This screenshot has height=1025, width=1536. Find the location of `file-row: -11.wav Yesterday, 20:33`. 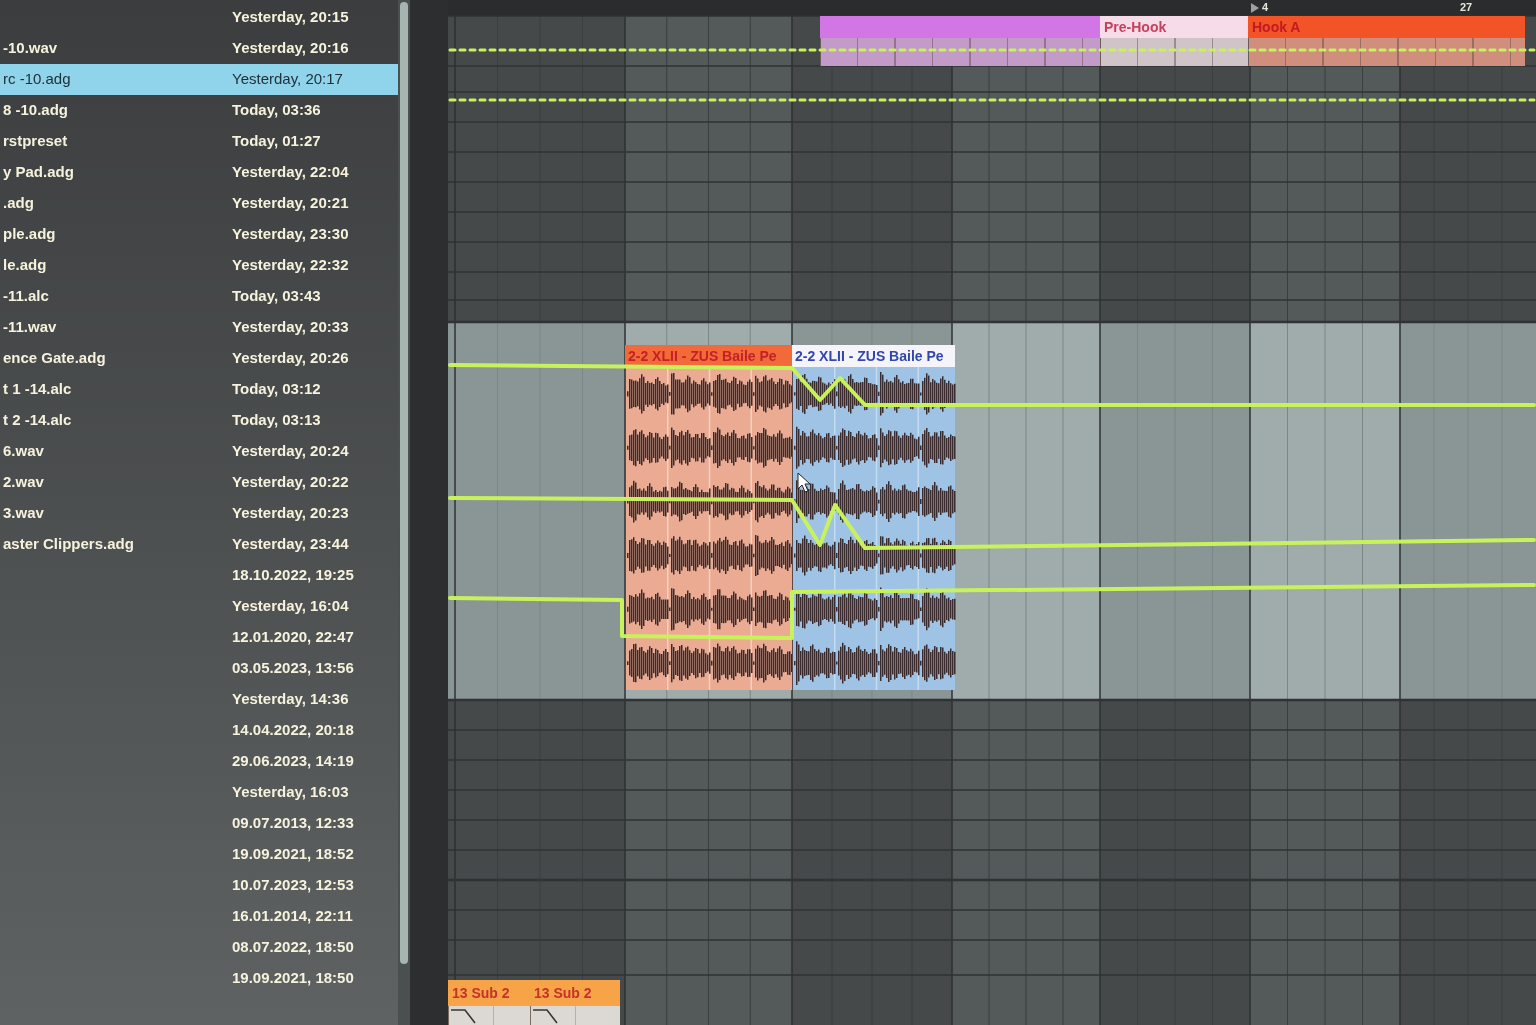

file-row: -11.wav Yesterday, 20:33 is located at coordinates (199, 327).